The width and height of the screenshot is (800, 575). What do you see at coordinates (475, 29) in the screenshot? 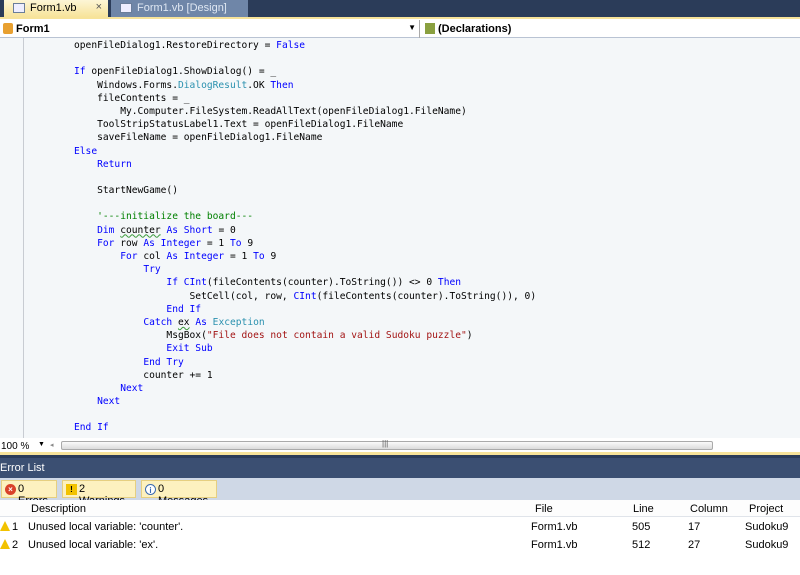
I see `member-combo-value: (Declarations)` at bounding box center [475, 29].